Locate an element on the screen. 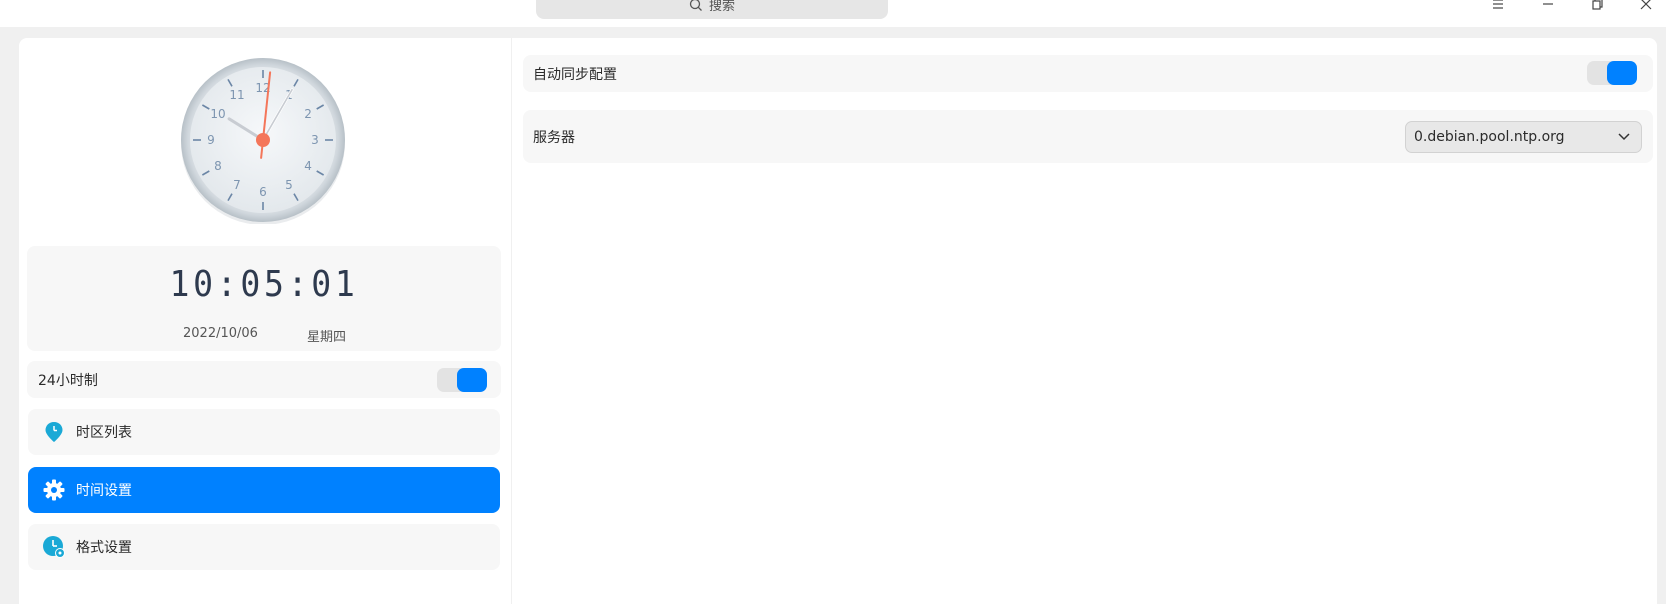 The height and width of the screenshot is (604, 1666). auto-sync-label: 自动同步配置 is located at coordinates (575, 74).